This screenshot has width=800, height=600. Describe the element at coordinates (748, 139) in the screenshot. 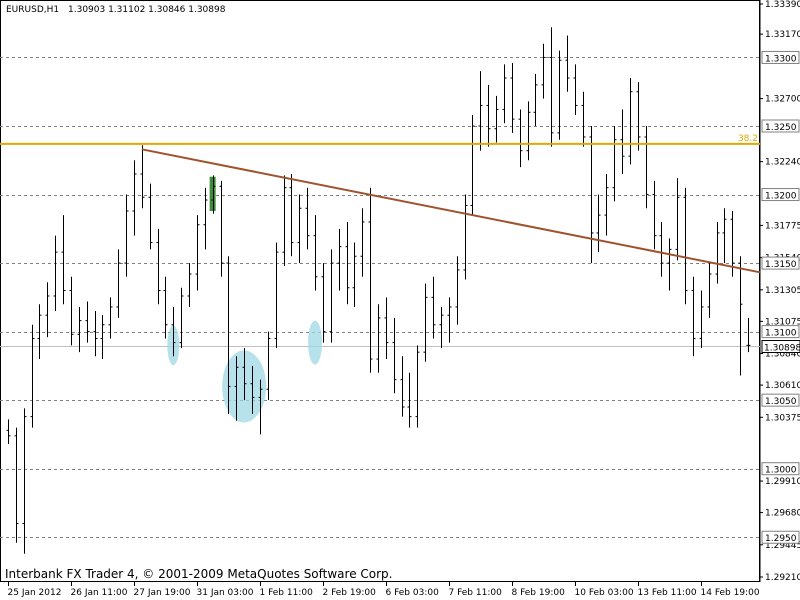

I see `fib-level-label: 38.2` at that location.